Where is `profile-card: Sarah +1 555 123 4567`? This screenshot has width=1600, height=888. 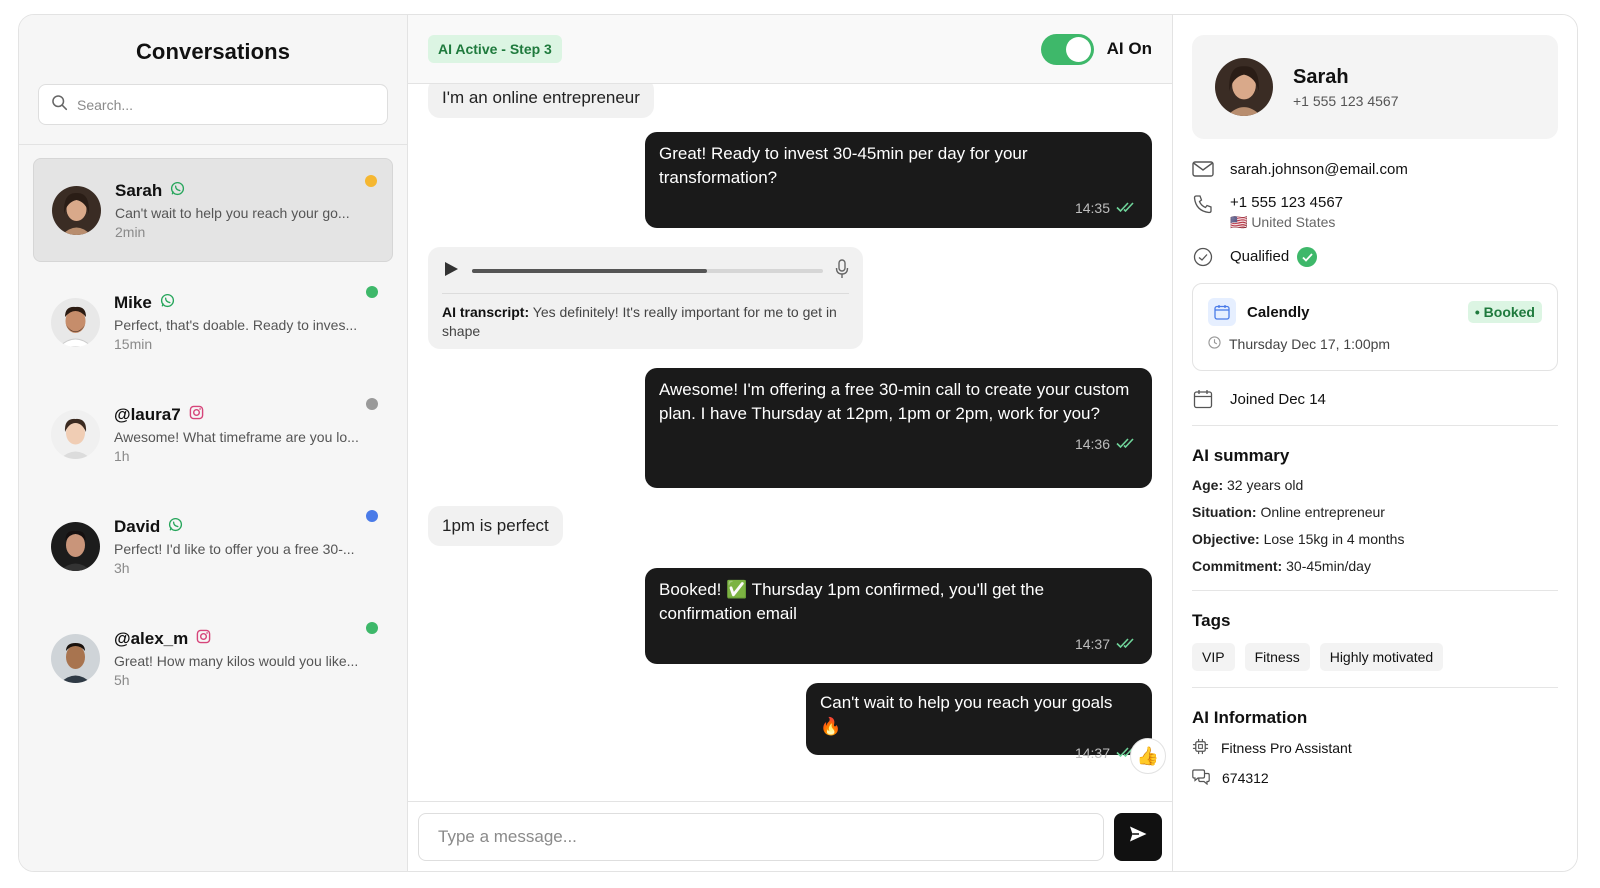 profile-card: Sarah +1 555 123 4567 is located at coordinates (1375, 87).